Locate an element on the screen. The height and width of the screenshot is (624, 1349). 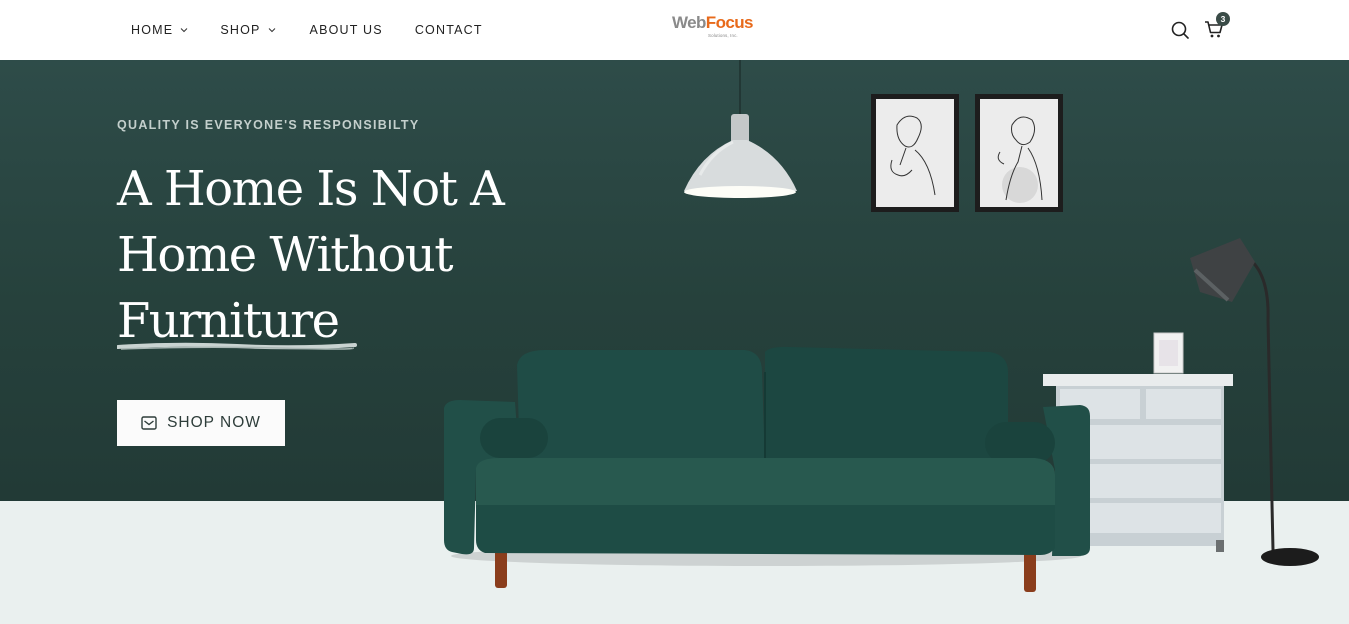
shop-now-label: SHOP NOW is located at coordinates (214, 422).